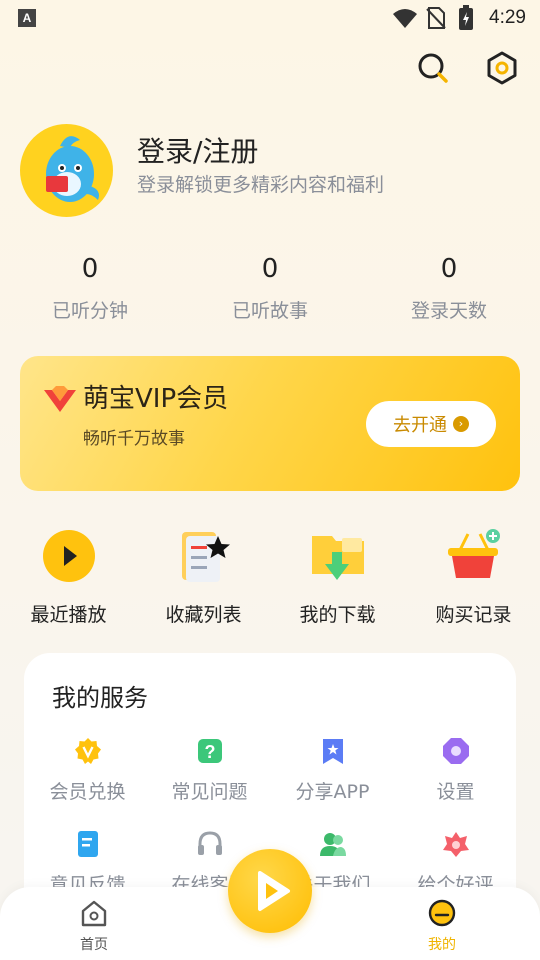 The height and width of the screenshot is (960, 540). Describe the element at coordinates (205, 557) in the screenshot. I see `favorites-list-icon` at that location.